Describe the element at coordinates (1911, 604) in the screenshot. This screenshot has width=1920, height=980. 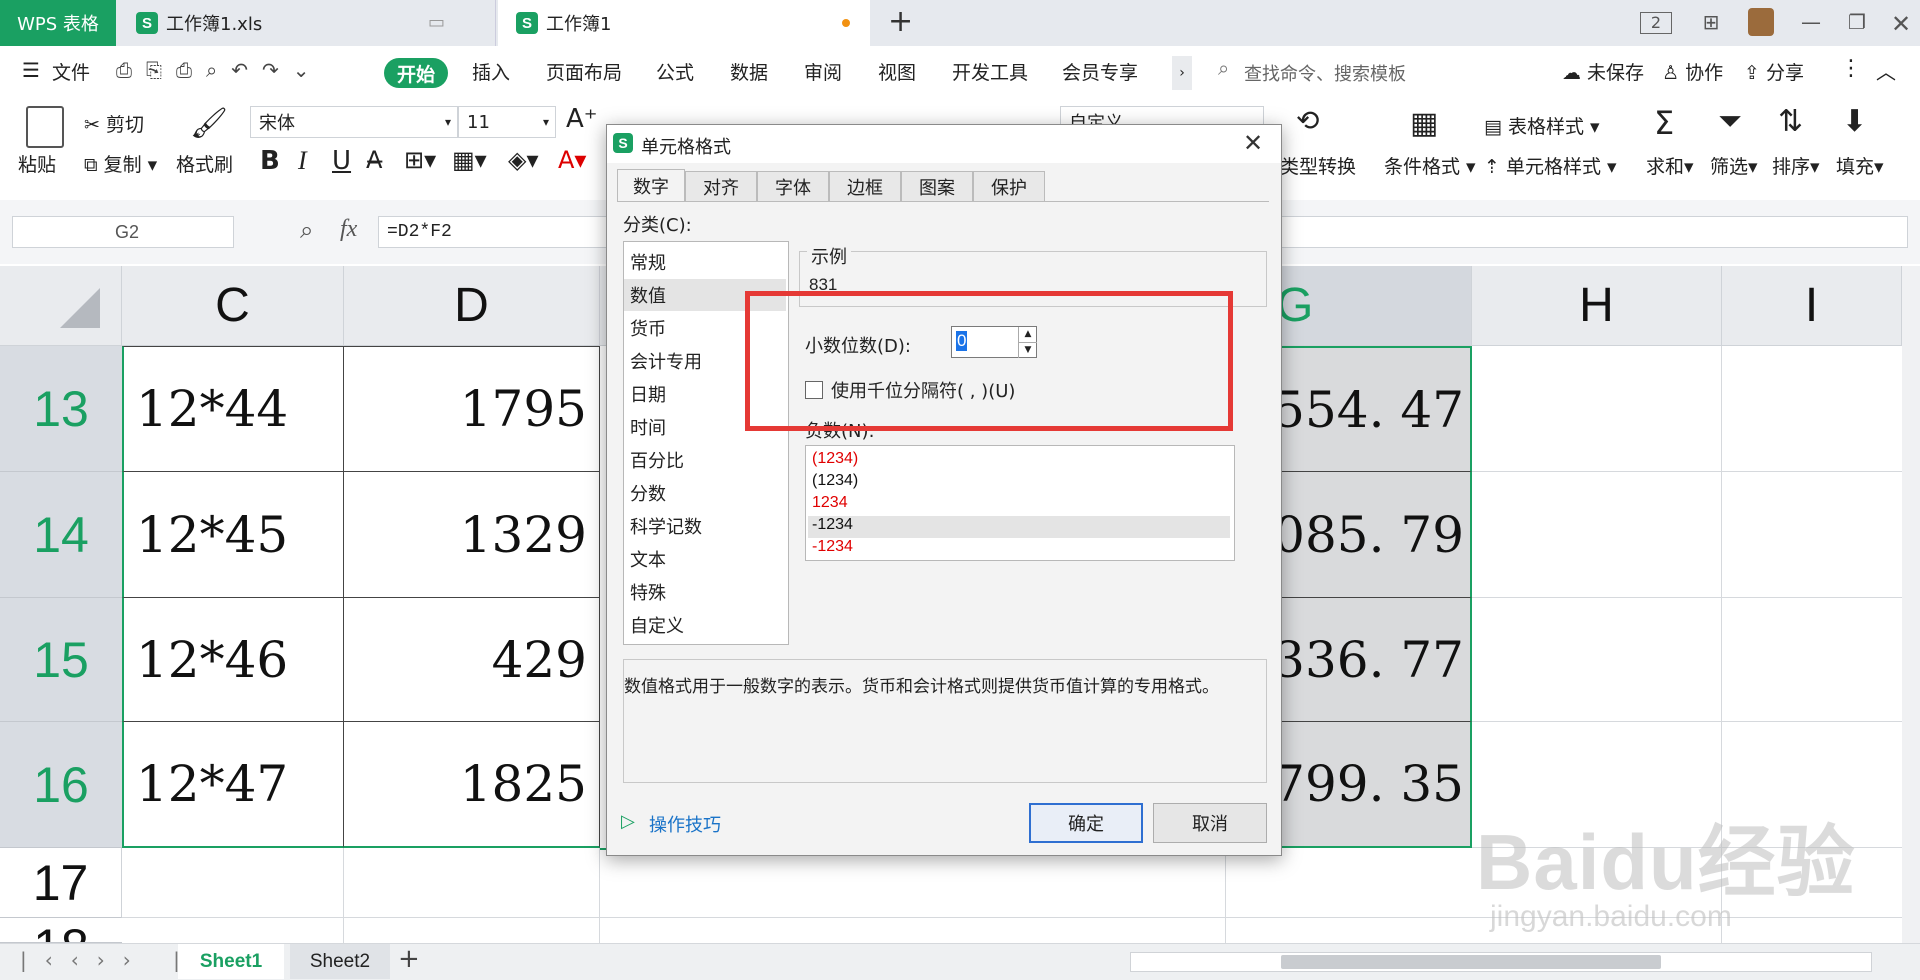
I see `vertical-scrollbar` at that location.